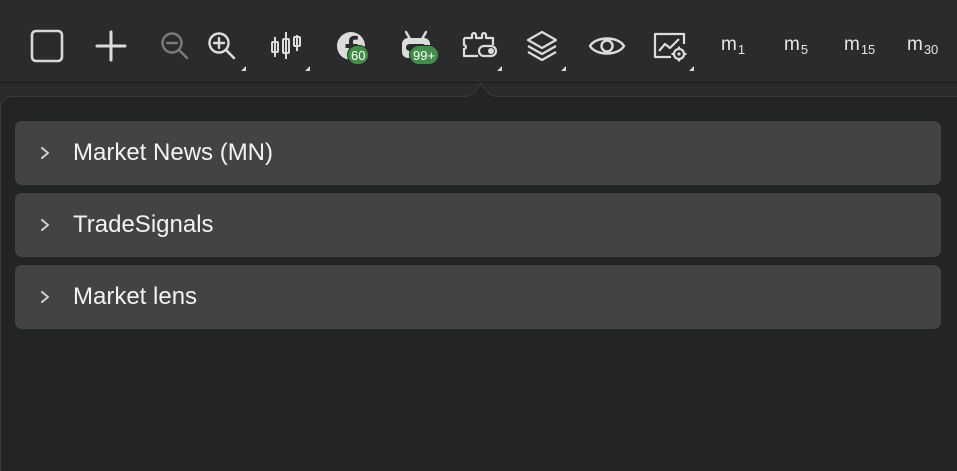 The image size is (957, 471). What do you see at coordinates (481, 90) in the screenshot?
I see `popover-arrow` at bounding box center [481, 90].